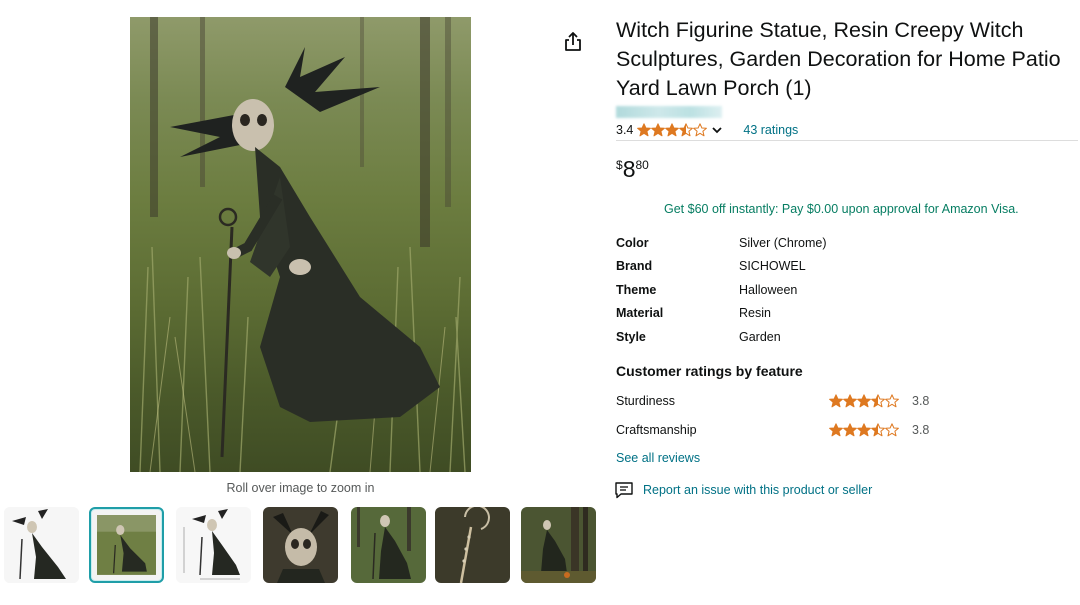 Image resolution: width=1080 pixels, height=605 pixels. What do you see at coordinates (755, 313) in the screenshot?
I see `spec-value: Resin` at bounding box center [755, 313].